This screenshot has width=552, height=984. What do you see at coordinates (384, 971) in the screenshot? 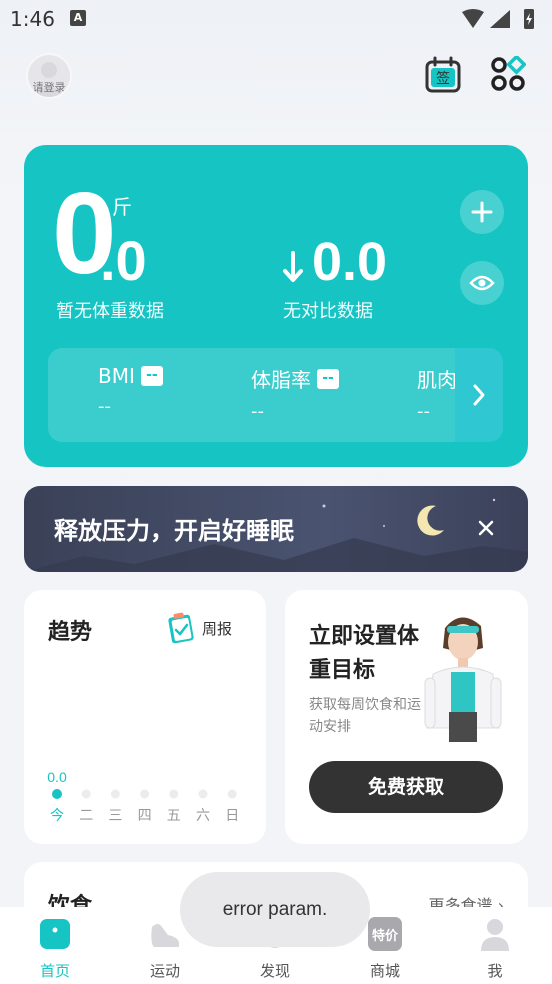
I see `nav-label: 商城` at bounding box center [384, 971].